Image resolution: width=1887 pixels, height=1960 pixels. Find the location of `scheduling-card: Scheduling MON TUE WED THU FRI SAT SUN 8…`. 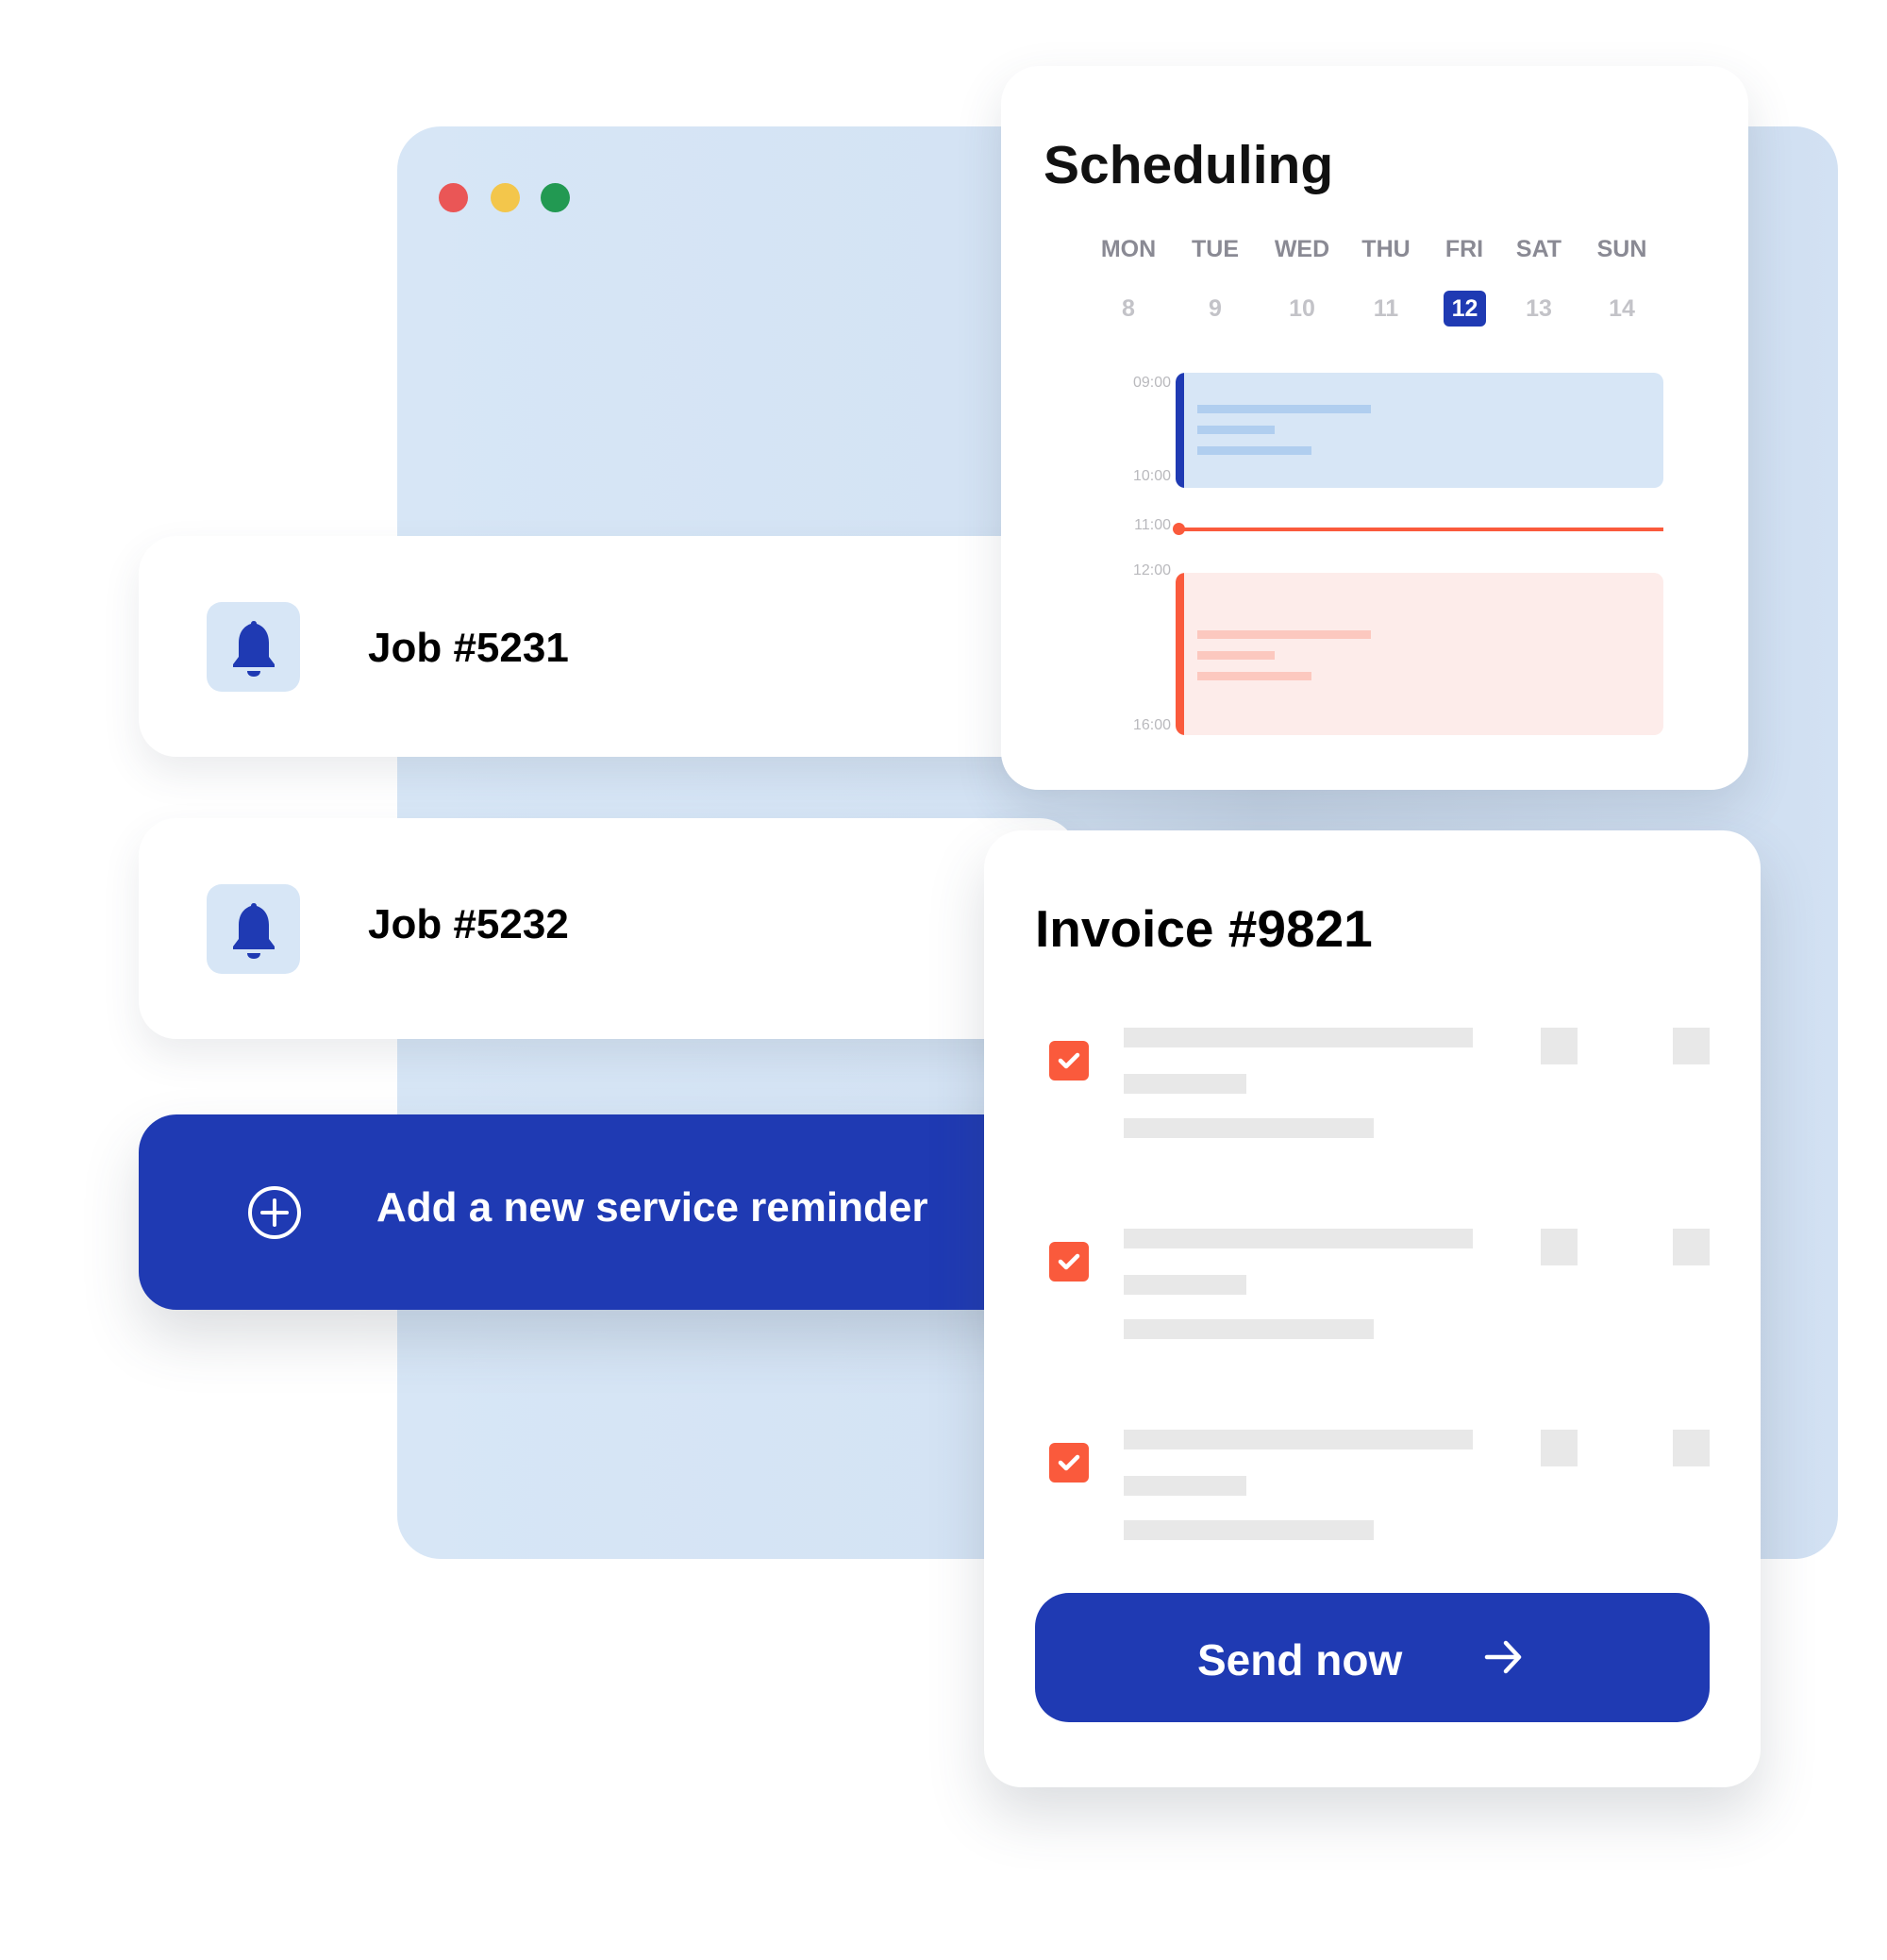

scheduling-card: Scheduling MON TUE WED THU FRI SAT SUN 8… is located at coordinates (1374, 428).